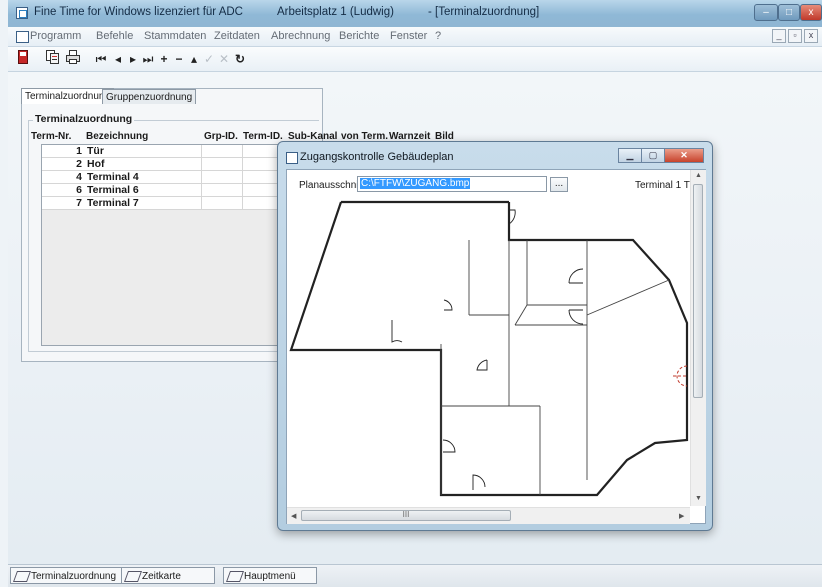 The width and height of the screenshot is (822, 587). What do you see at coordinates (96, 164) in the screenshot?
I see `cell-bezeichnung: Hof` at bounding box center [96, 164].